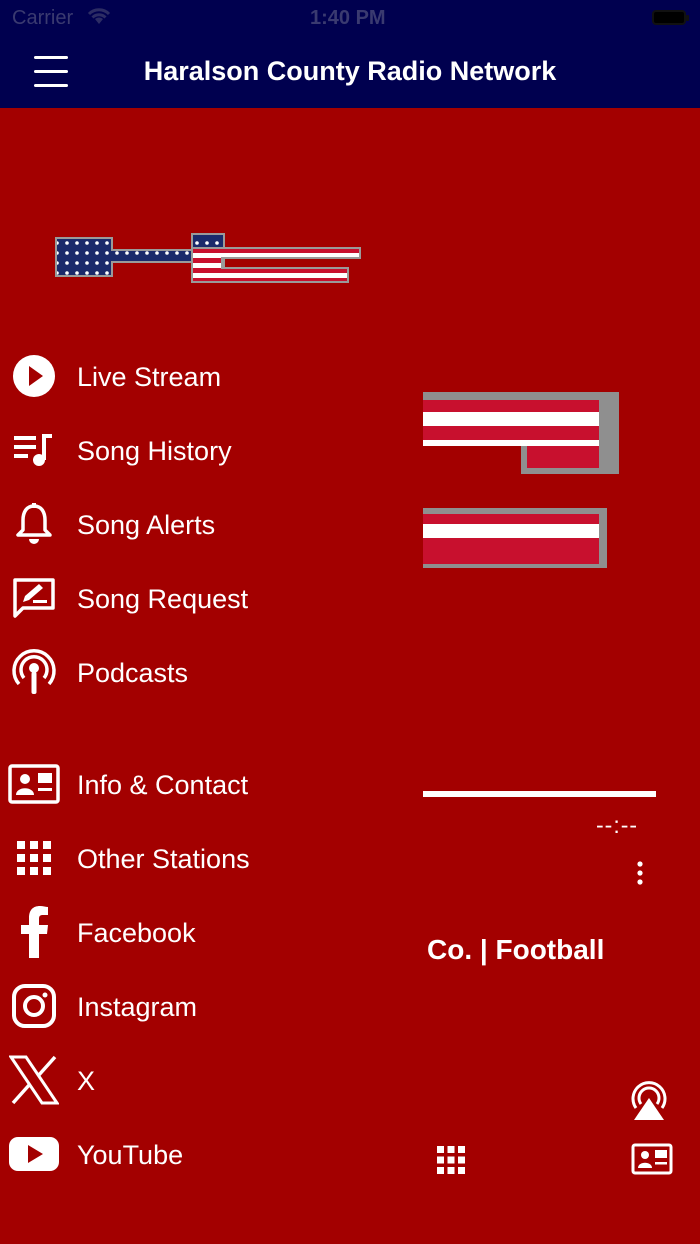 The width and height of the screenshot is (700, 1244). What do you see at coordinates (34, 450) in the screenshot?
I see `song-history-icon` at bounding box center [34, 450].